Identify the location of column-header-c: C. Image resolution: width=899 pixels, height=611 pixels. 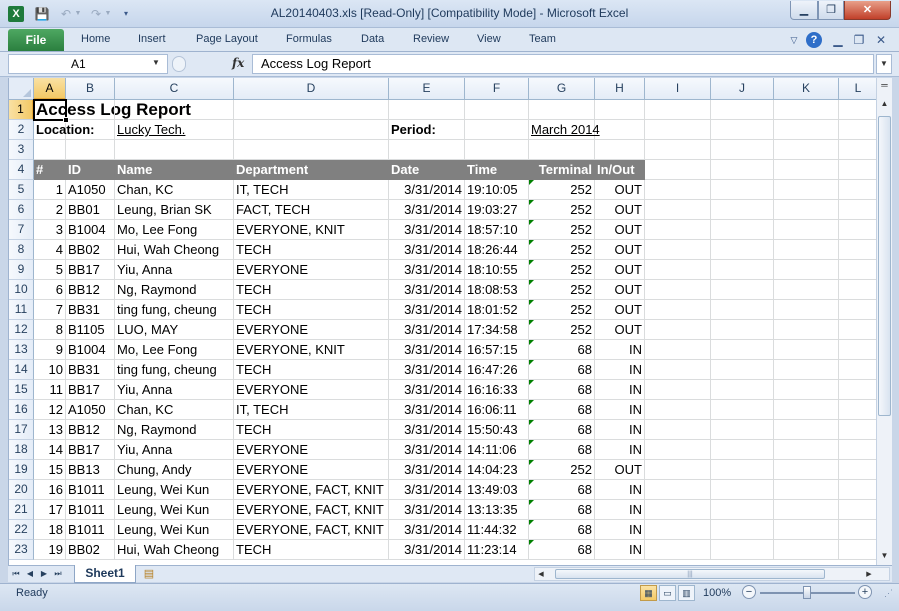
(174, 89).